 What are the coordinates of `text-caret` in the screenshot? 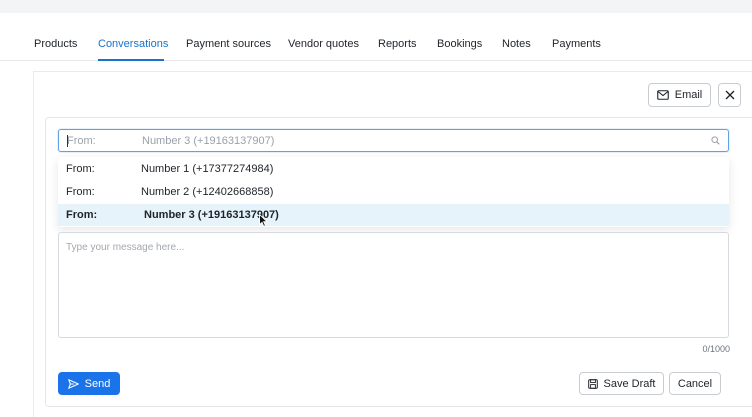 It's located at (67, 141).